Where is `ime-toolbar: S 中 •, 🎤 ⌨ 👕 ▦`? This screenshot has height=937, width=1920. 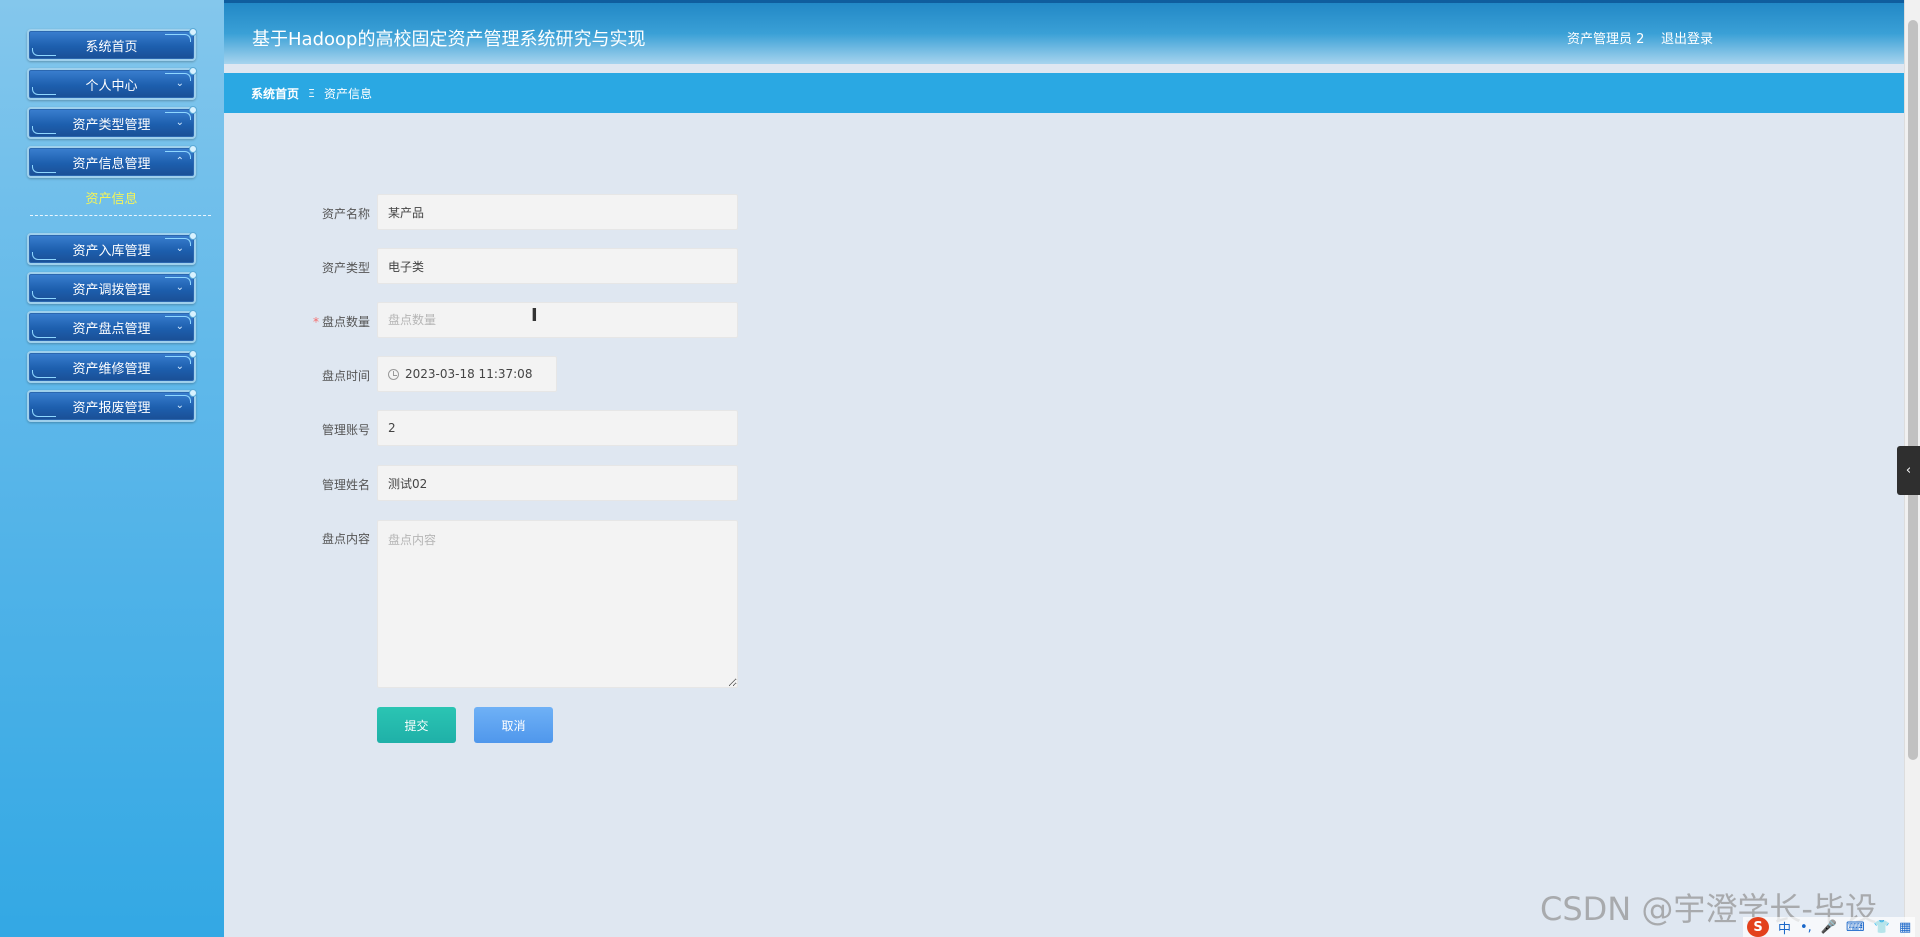 ime-toolbar: S 中 •, 🎤 ⌨ 👕 ▦ is located at coordinates (1829, 927).